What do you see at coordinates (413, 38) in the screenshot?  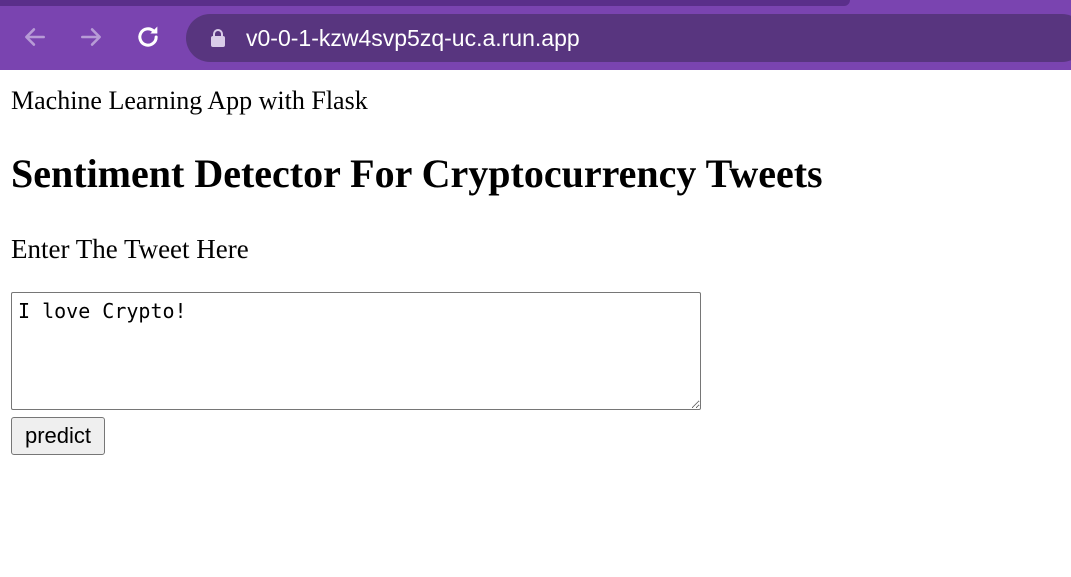 I see `url-text: v0-0-1-kzw4svp5zq-uc.a.run.app` at bounding box center [413, 38].